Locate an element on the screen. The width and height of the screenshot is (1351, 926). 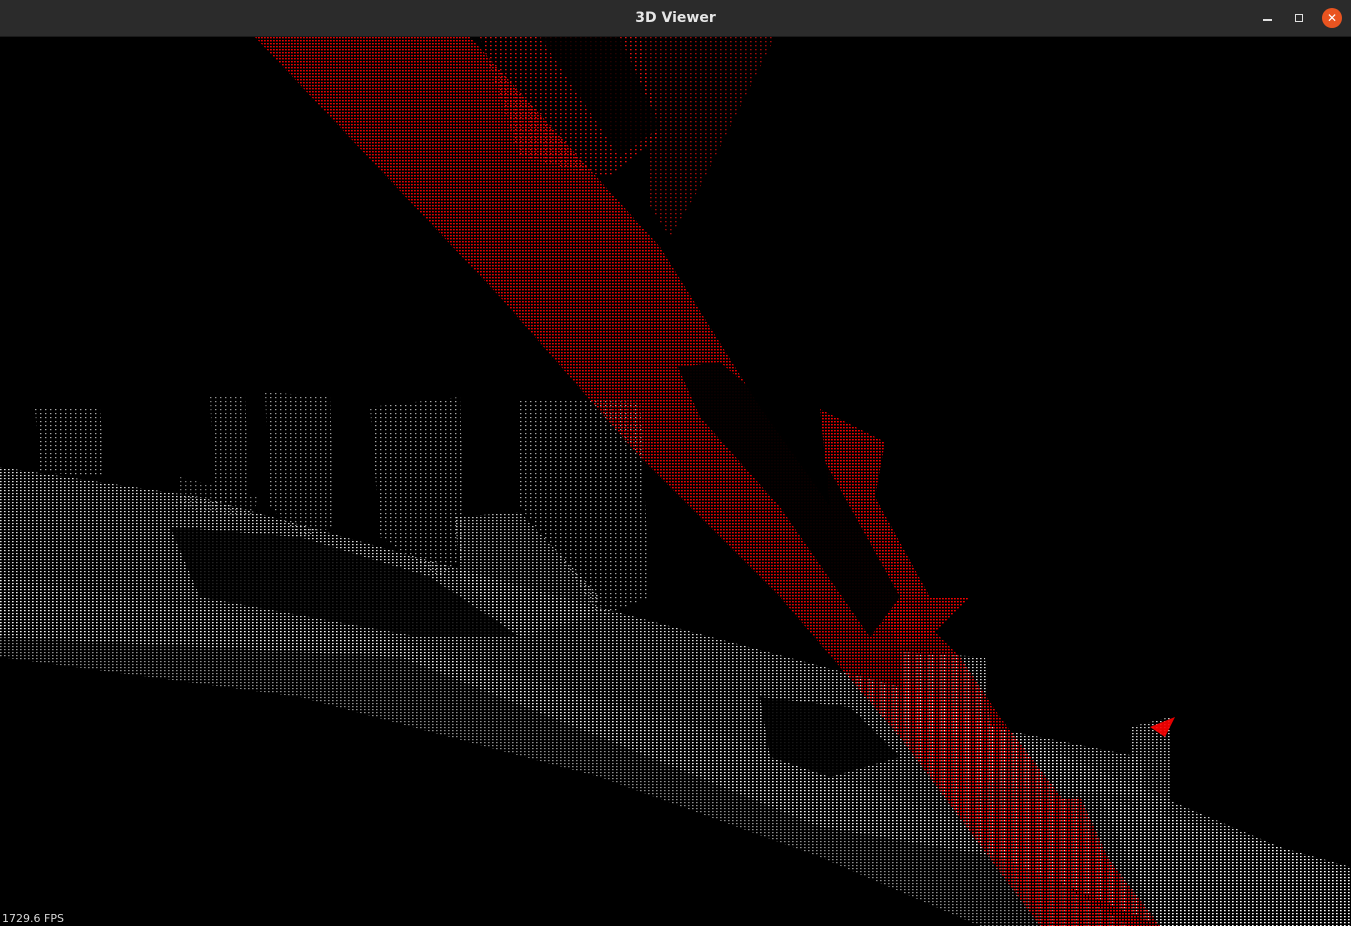
close-button: ✕ is located at coordinates (1332, 18).